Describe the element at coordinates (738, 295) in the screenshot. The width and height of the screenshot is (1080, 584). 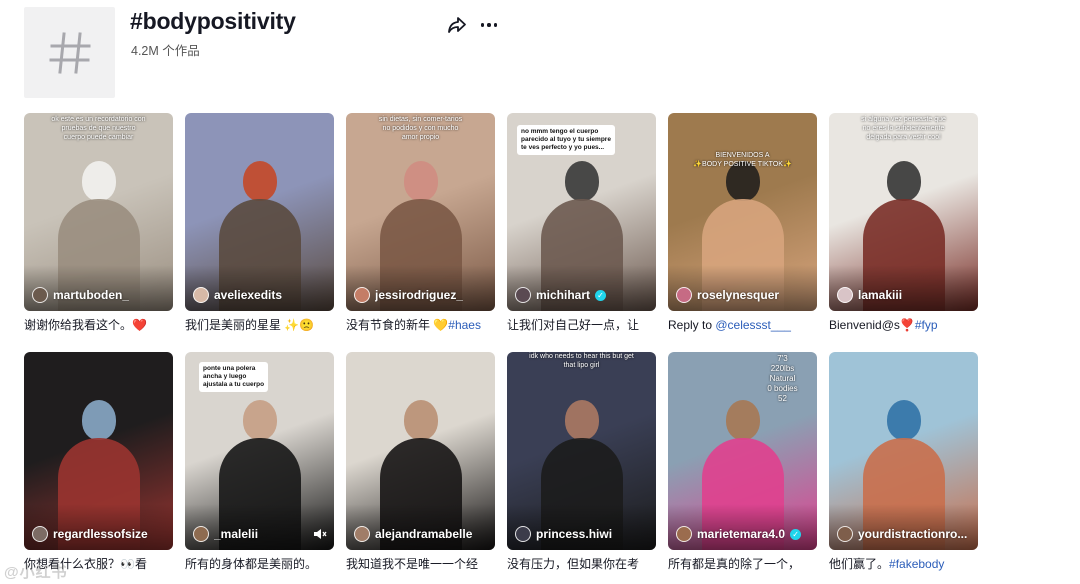
I see `author-name: roselynesquer` at that location.